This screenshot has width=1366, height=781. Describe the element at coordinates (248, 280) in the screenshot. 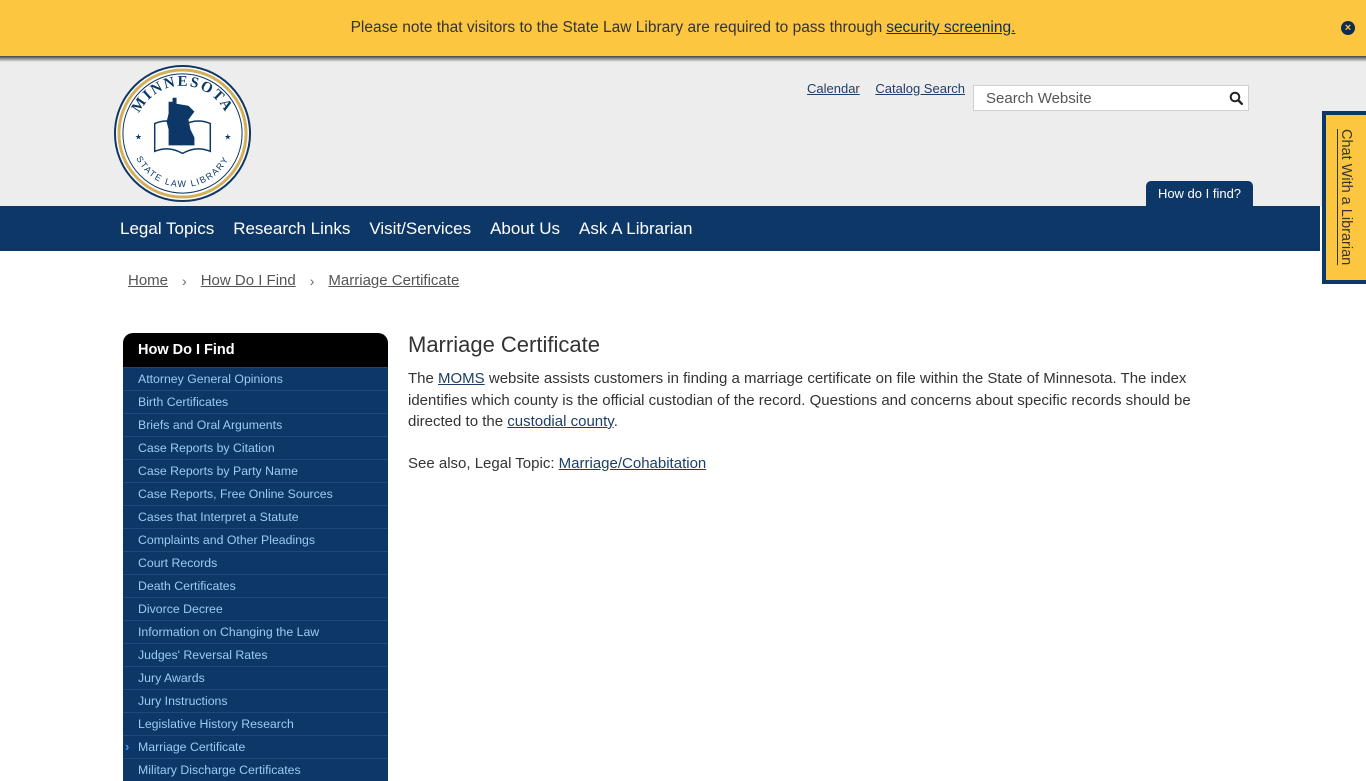

I see `breadcrumb-how-do-i-find: How Do I Find` at that location.